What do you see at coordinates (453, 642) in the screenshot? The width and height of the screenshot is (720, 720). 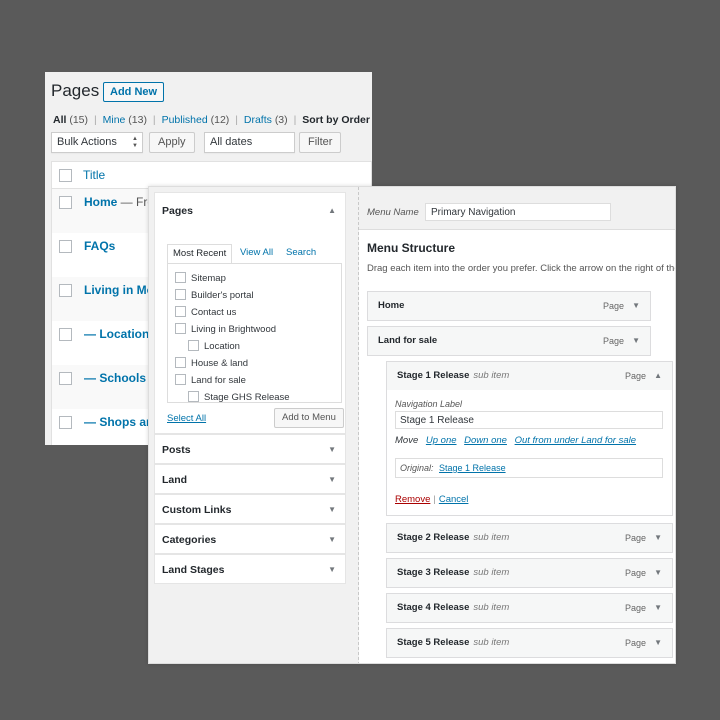 I see `menu-item-label: Stage 5 Release sub item` at bounding box center [453, 642].